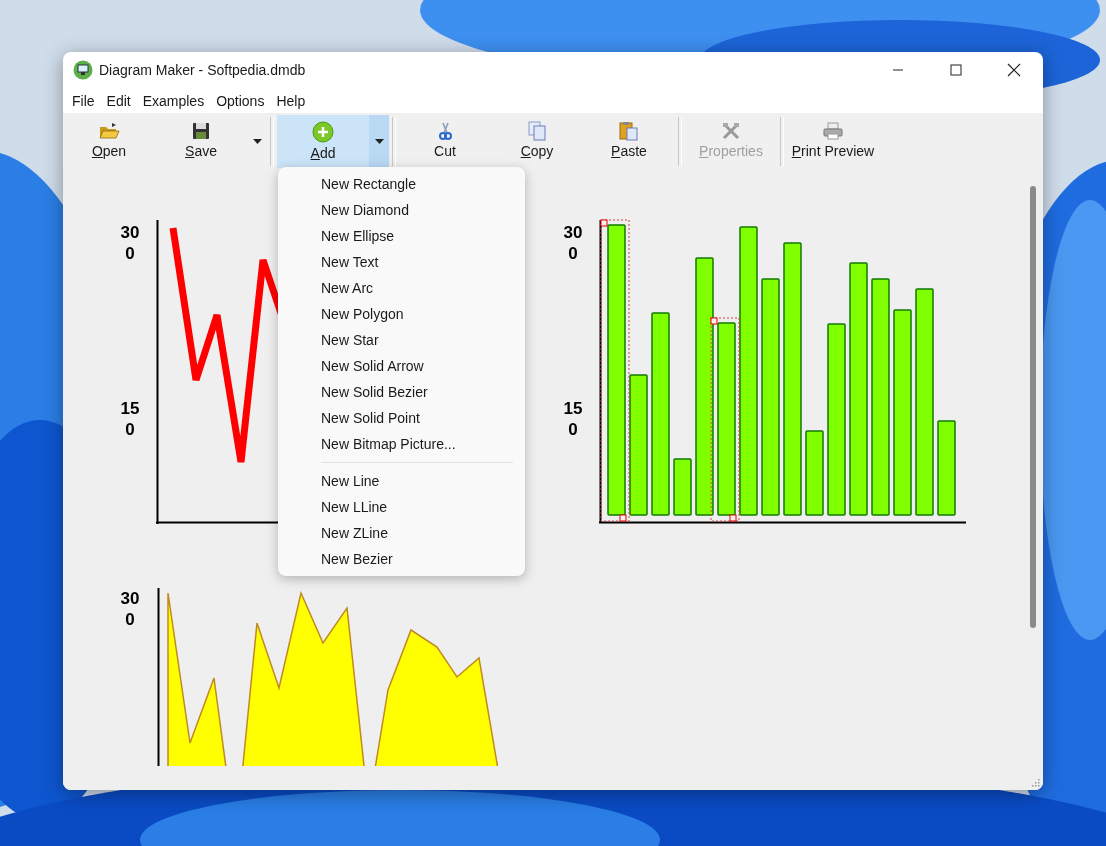  Describe the element at coordinates (537, 141) in the screenshot. I see `toolbar-button: Copy` at that location.